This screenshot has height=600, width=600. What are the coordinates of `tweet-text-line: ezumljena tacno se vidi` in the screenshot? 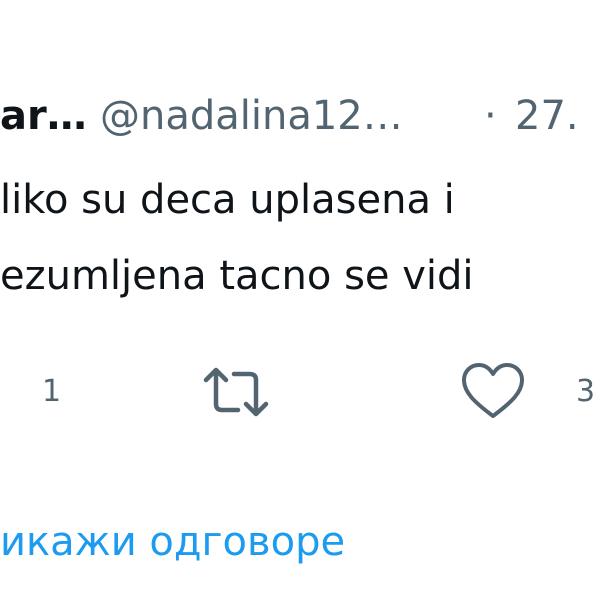 It's located at (237, 276).